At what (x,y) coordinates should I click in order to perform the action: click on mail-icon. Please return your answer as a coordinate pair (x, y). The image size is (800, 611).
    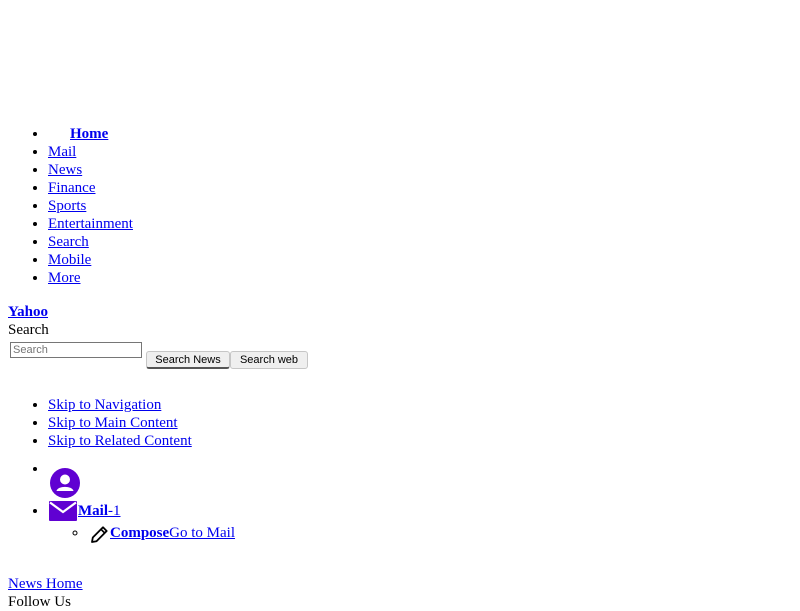
    Looking at the image, I should click on (63, 511).